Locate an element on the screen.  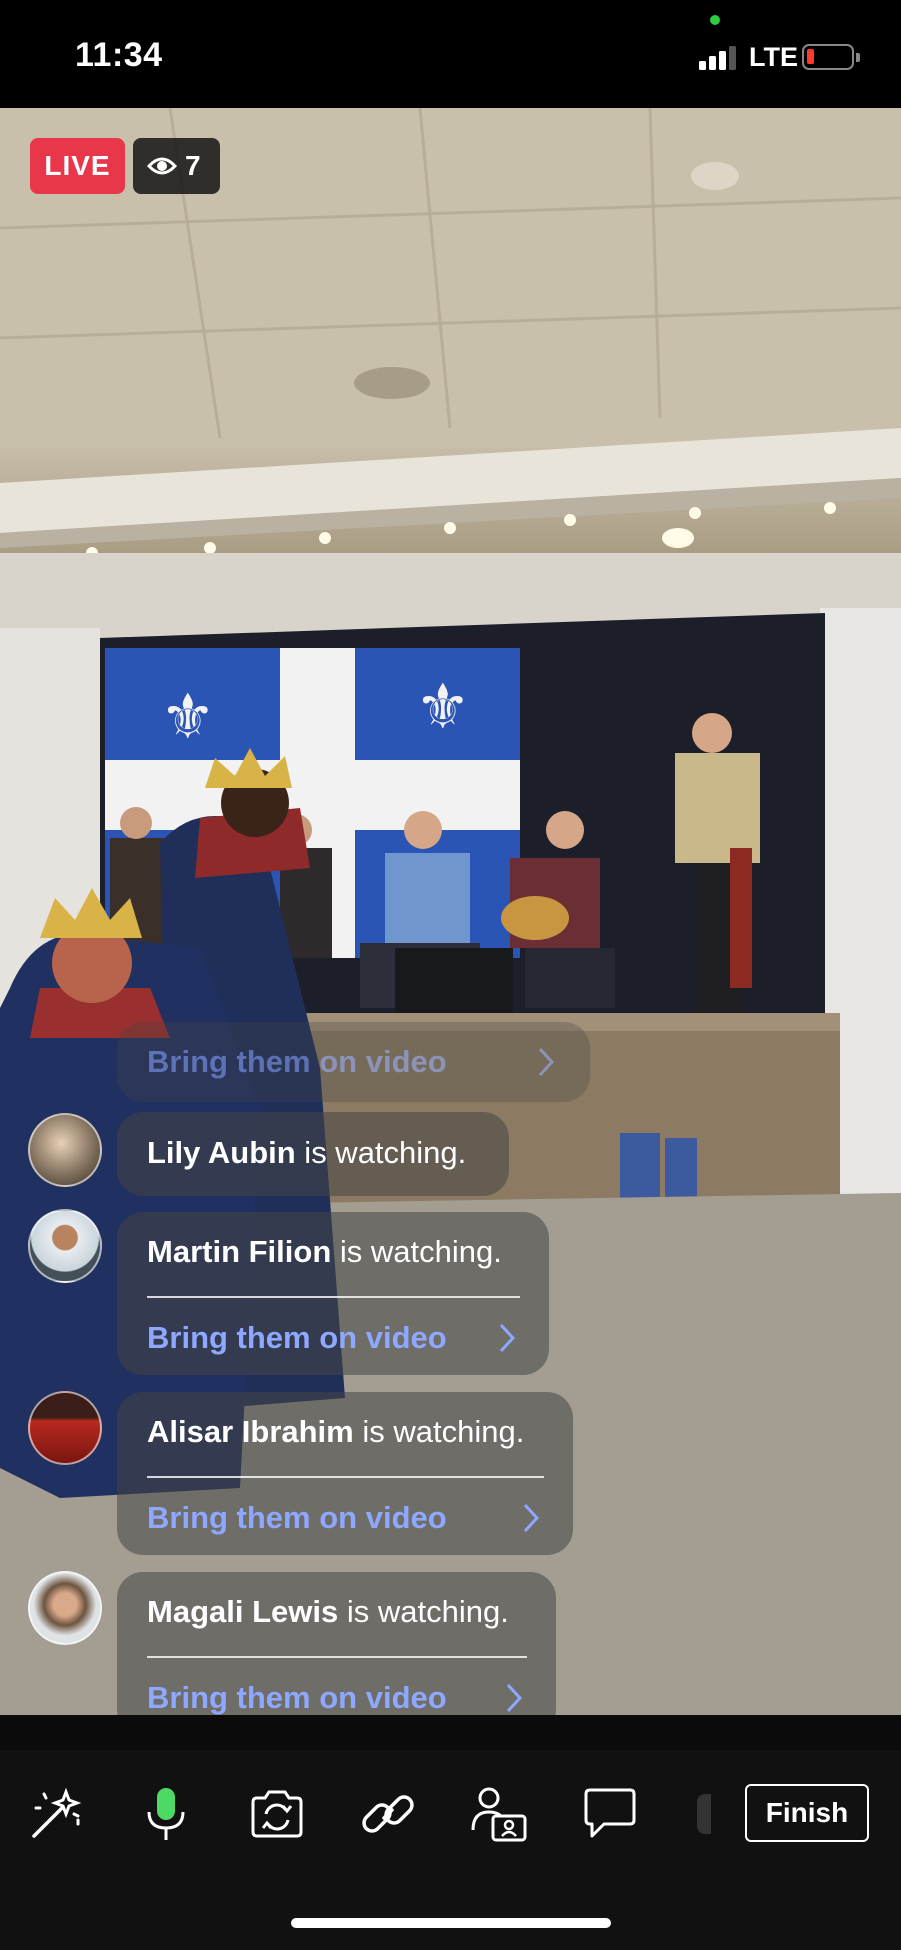
comment-icon is located at coordinates (610, 1814).